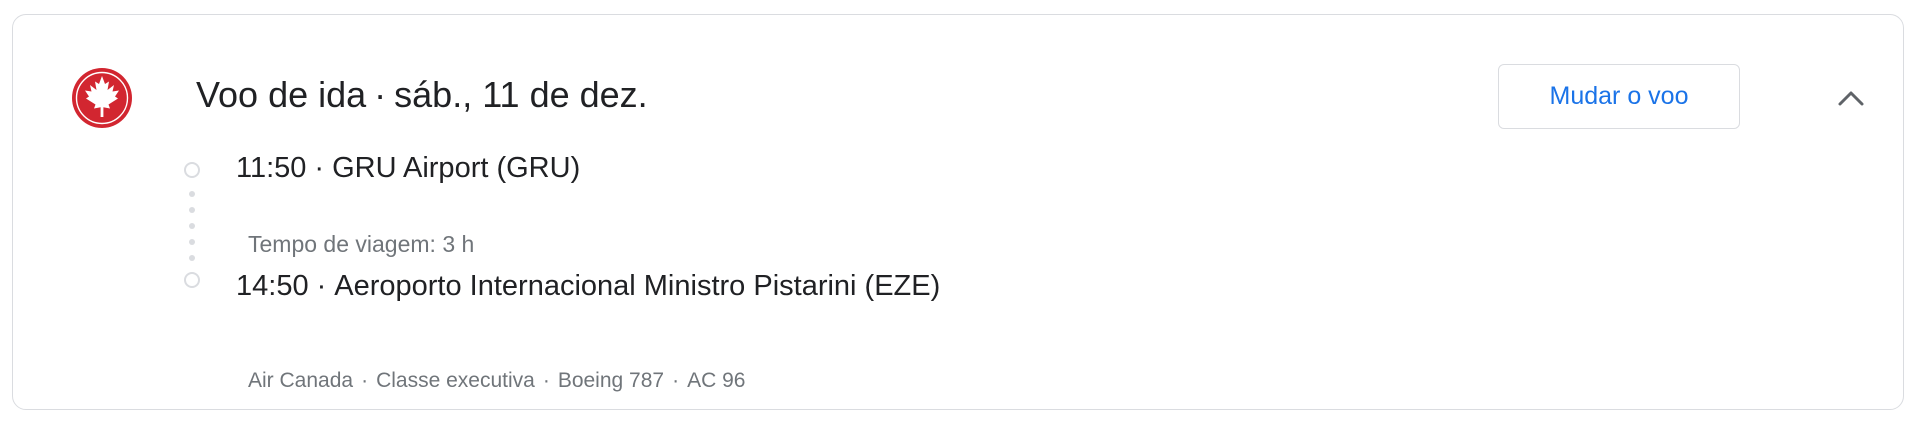 The height and width of the screenshot is (424, 1920). I want to click on aircraft-type: Boeing 787, so click(611, 380).